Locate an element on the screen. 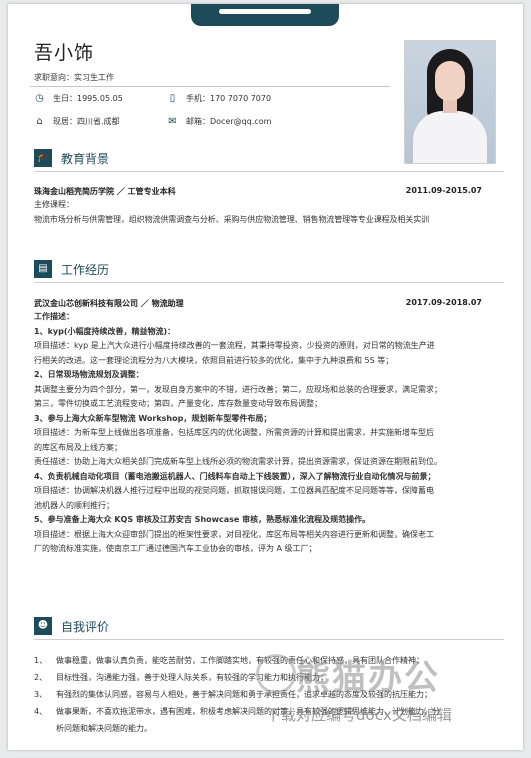 The height and width of the screenshot is (758, 531). education-divider is located at coordinates (269, 171).